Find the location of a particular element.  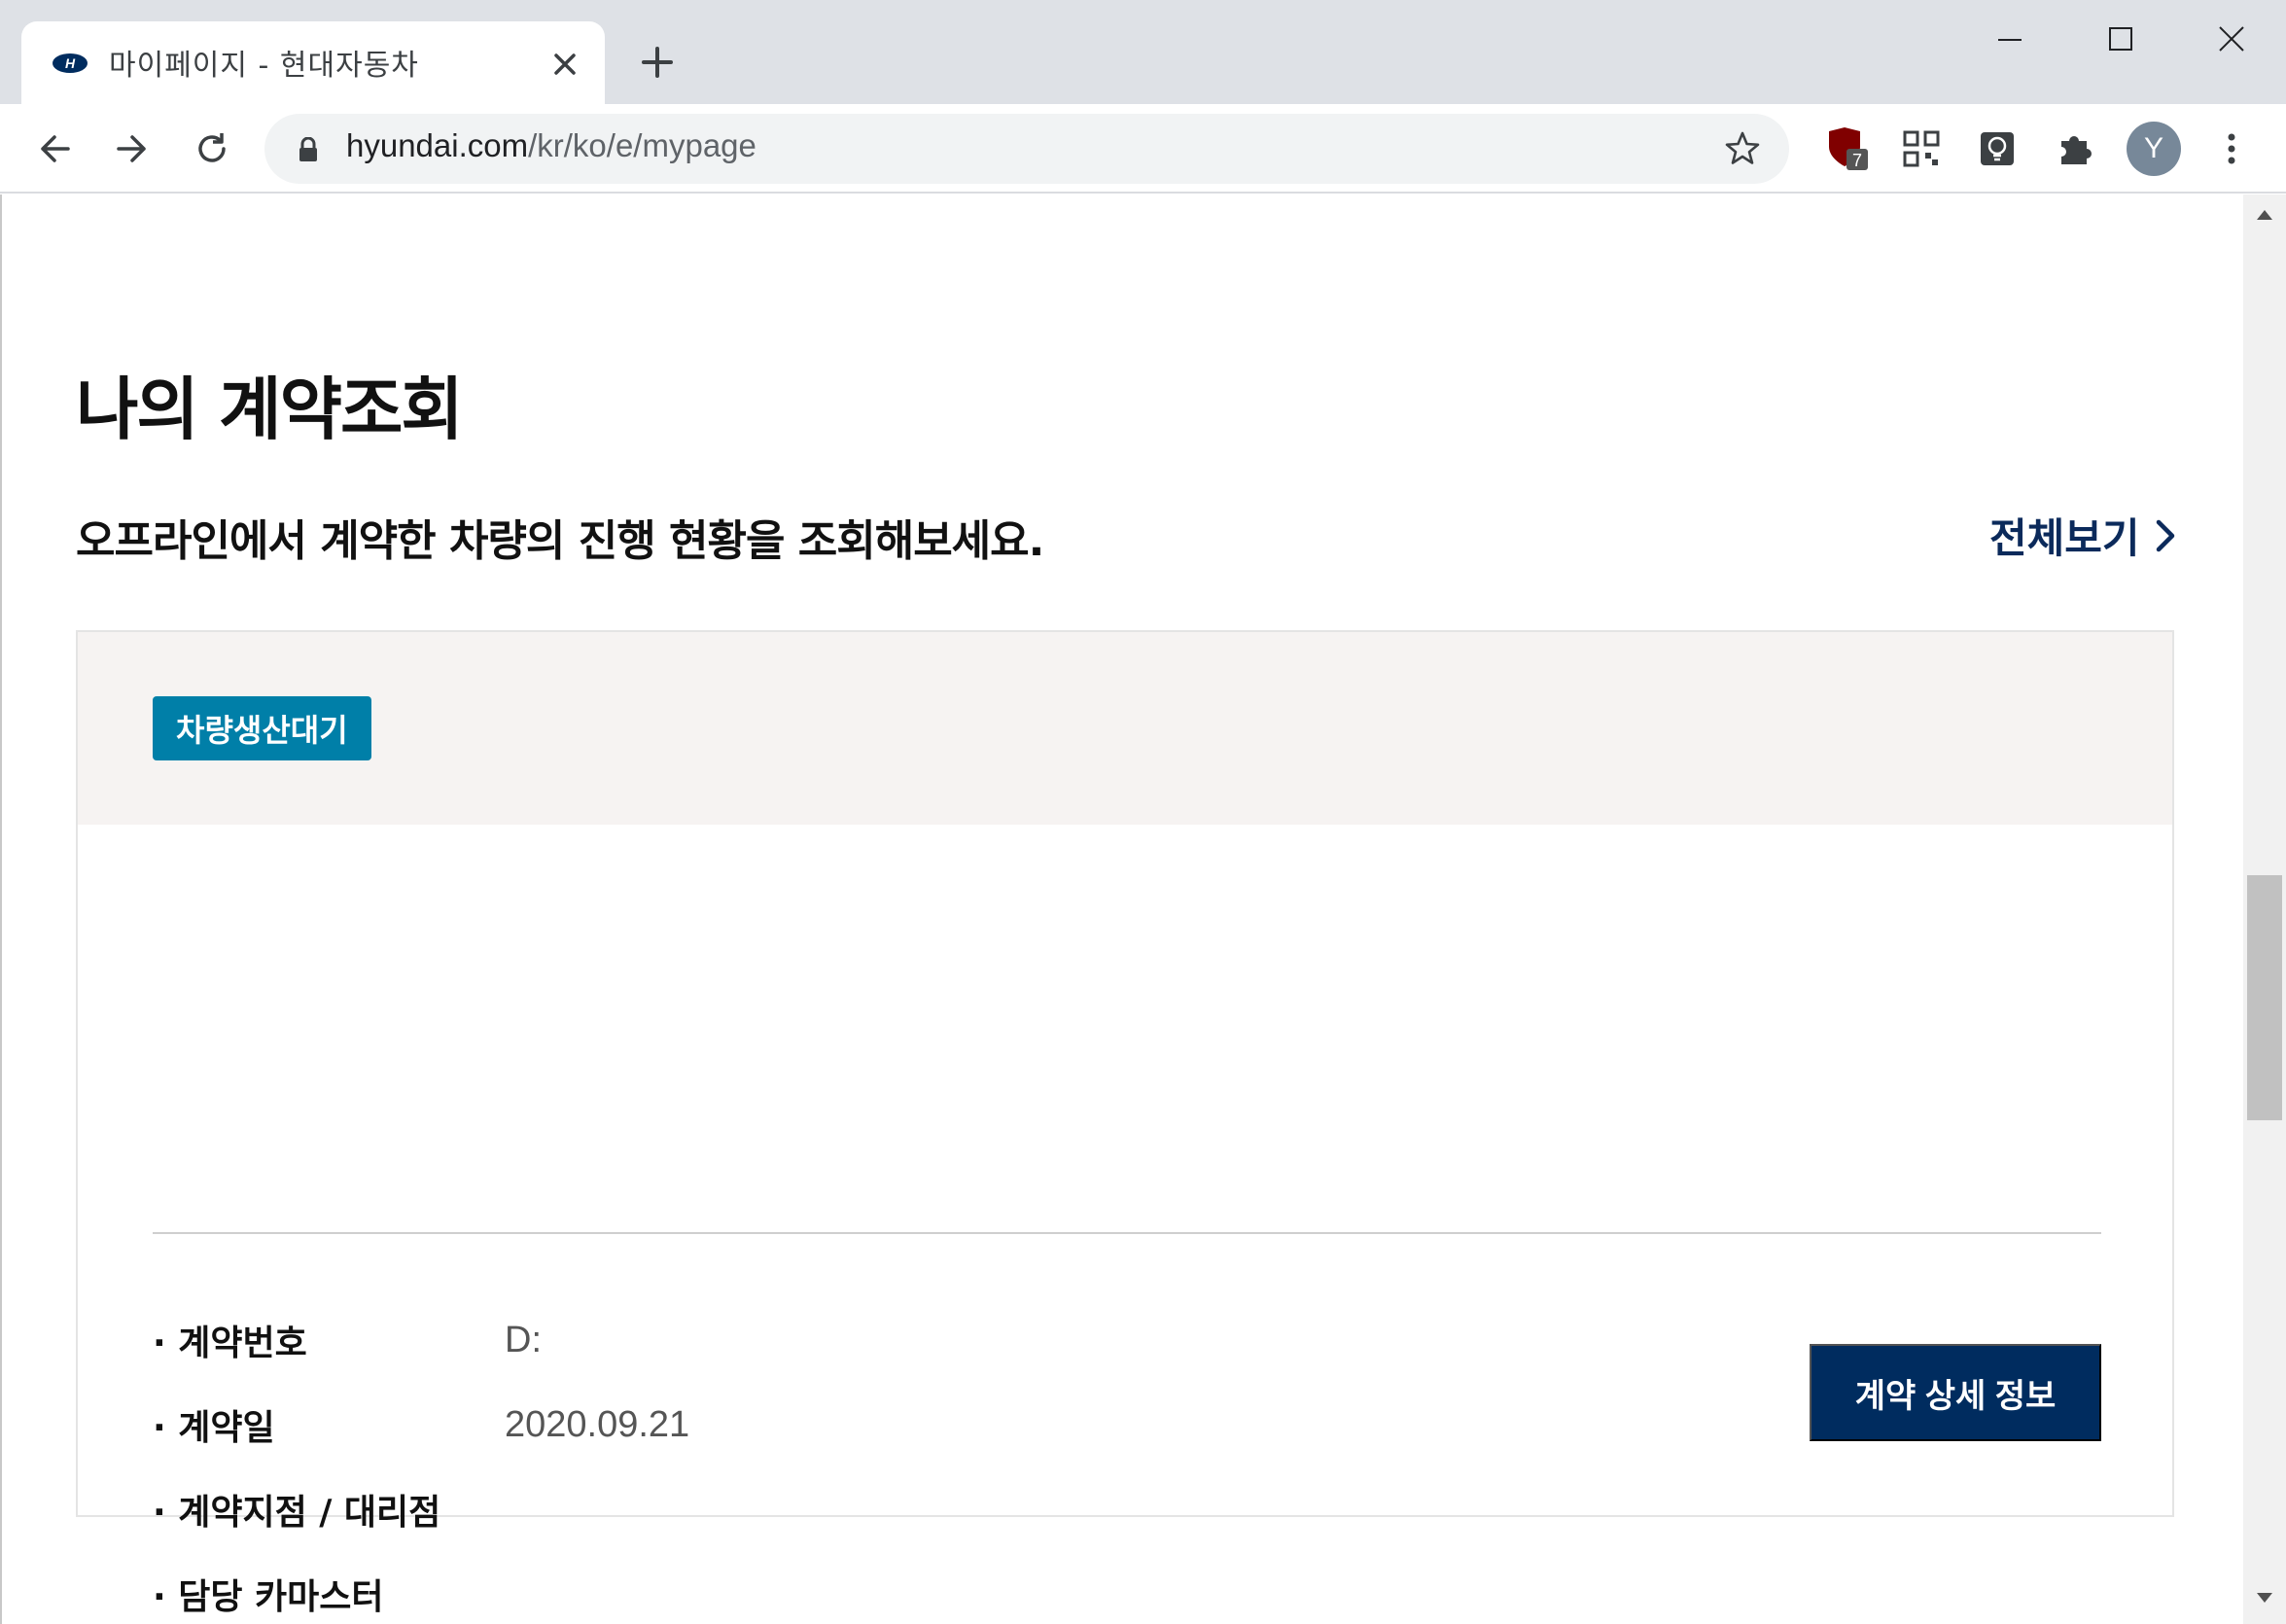

page-subtitle: 오프라인에서 계약한 차량의 진행 현황을 조회해보세요. is located at coordinates (560, 541).